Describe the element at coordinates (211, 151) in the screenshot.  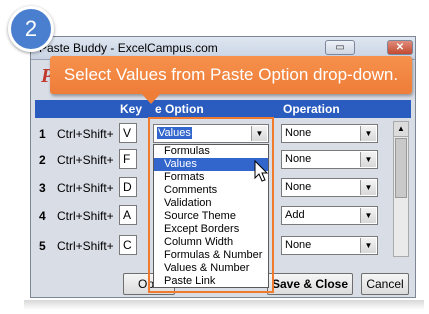
I see `dropdown-item: Formulas` at that location.